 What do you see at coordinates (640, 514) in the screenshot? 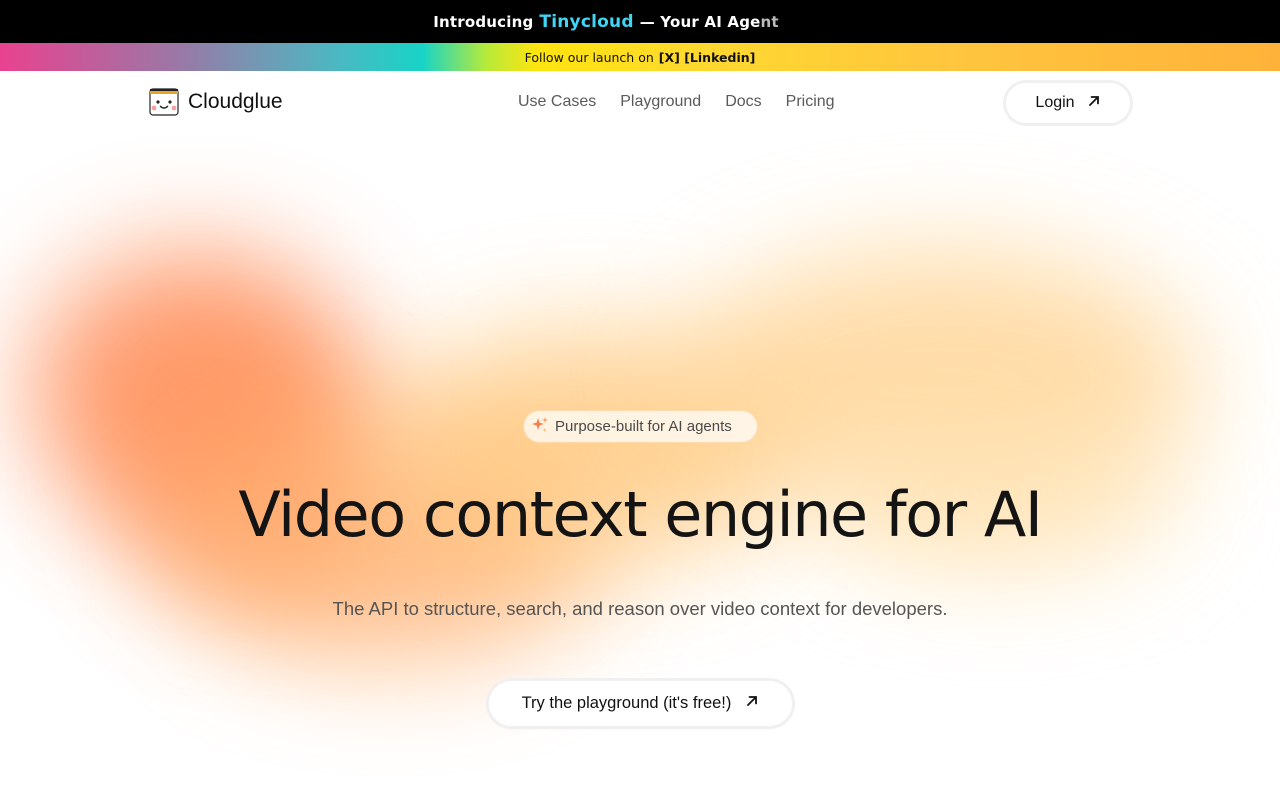
I see `hero-headline: Video context engine for AI` at bounding box center [640, 514].